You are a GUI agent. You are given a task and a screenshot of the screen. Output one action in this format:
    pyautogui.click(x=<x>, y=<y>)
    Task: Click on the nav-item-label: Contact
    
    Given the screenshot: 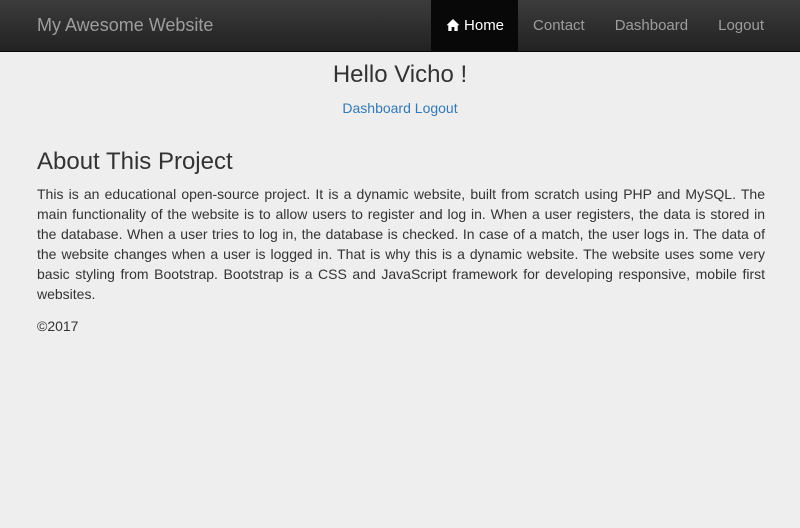 What is the action you would take?
    pyautogui.click(x=559, y=25)
    